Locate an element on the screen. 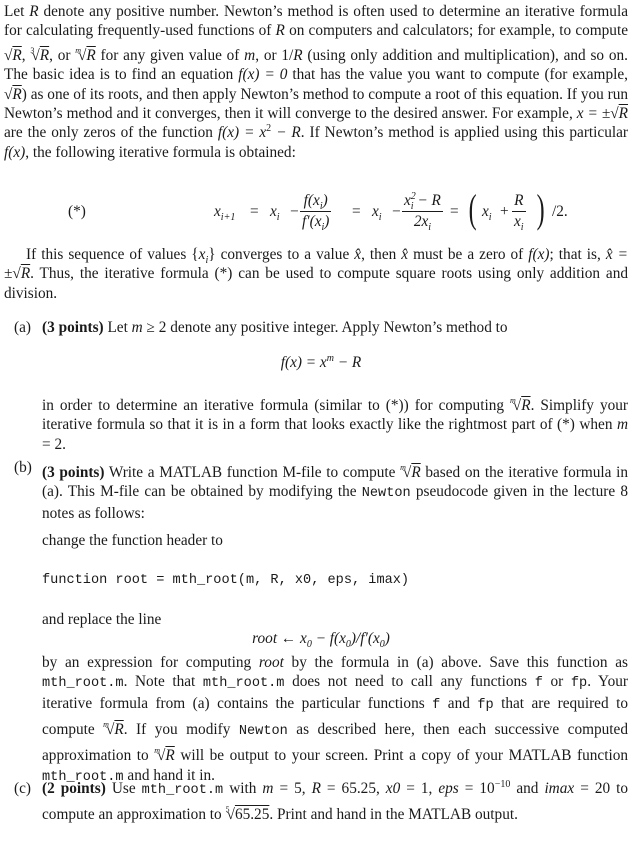 This screenshot has height=841, width=640. lhs: xi+1 is located at coordinates (224, 213).